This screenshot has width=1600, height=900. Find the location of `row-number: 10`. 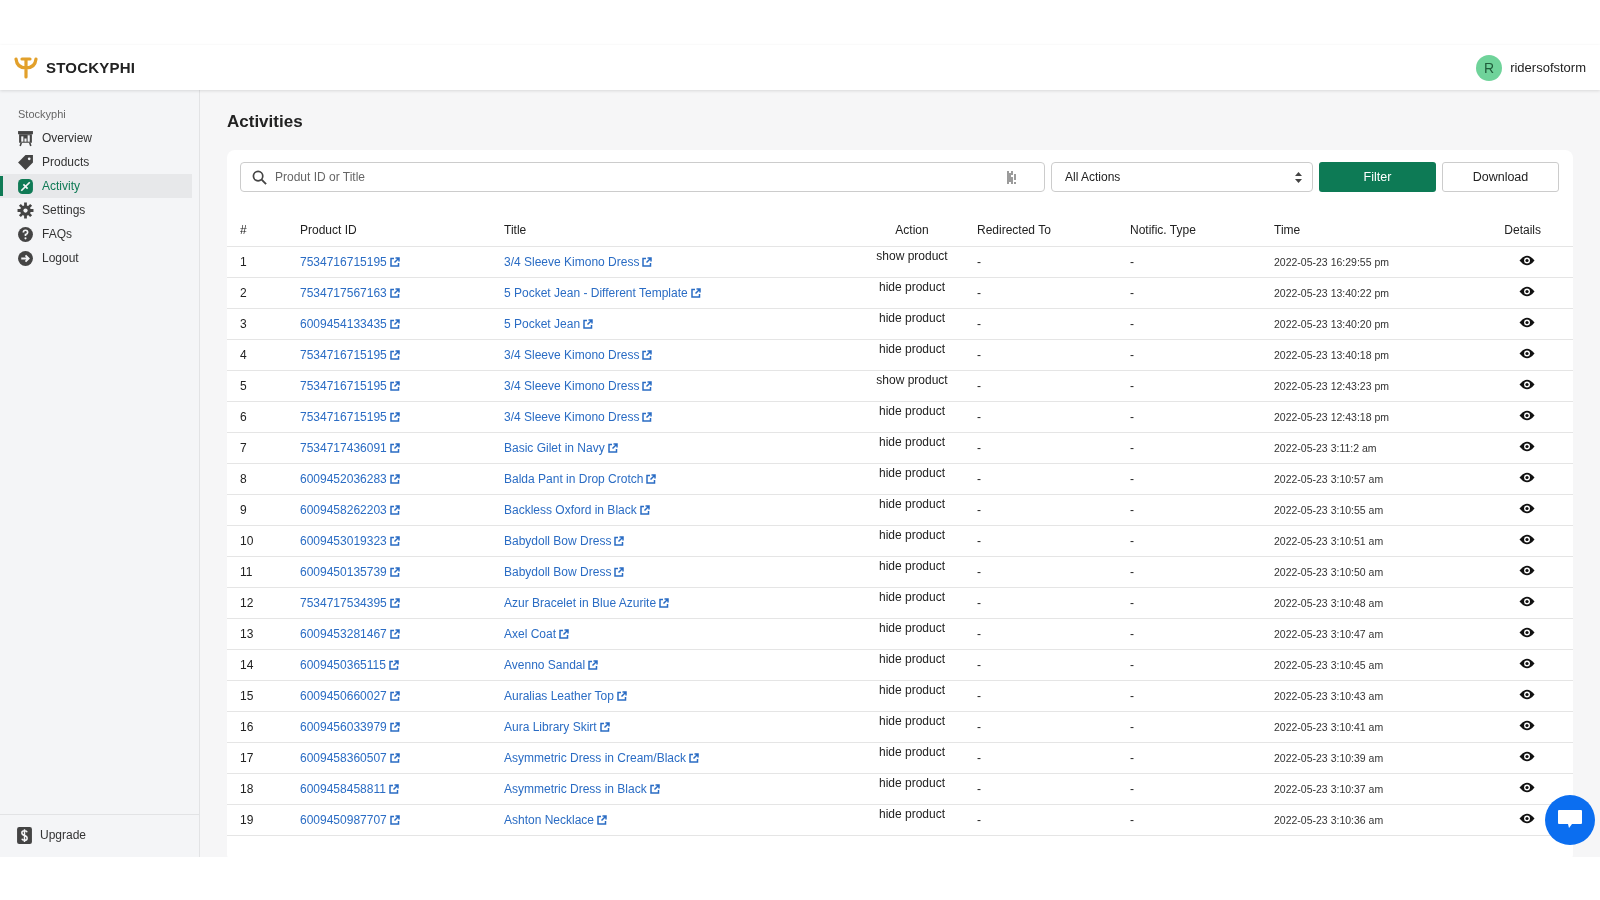

row-number: 10 is located at coordinates (247, 541).